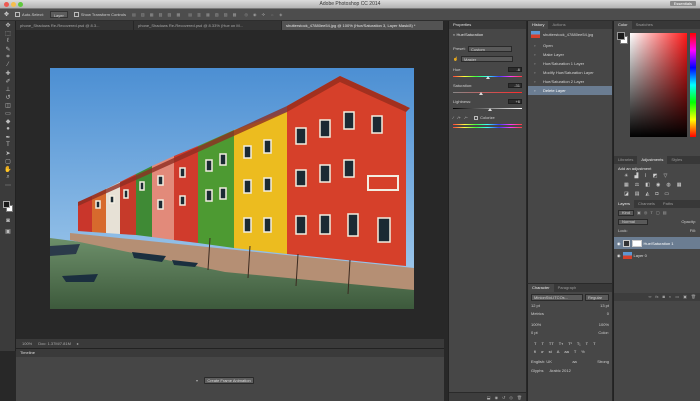 The image size is (700, 401). I want to click on distribute-buttons: ▤ ▥ ▦ ▧ ▨ ▩, so click(213, 14).